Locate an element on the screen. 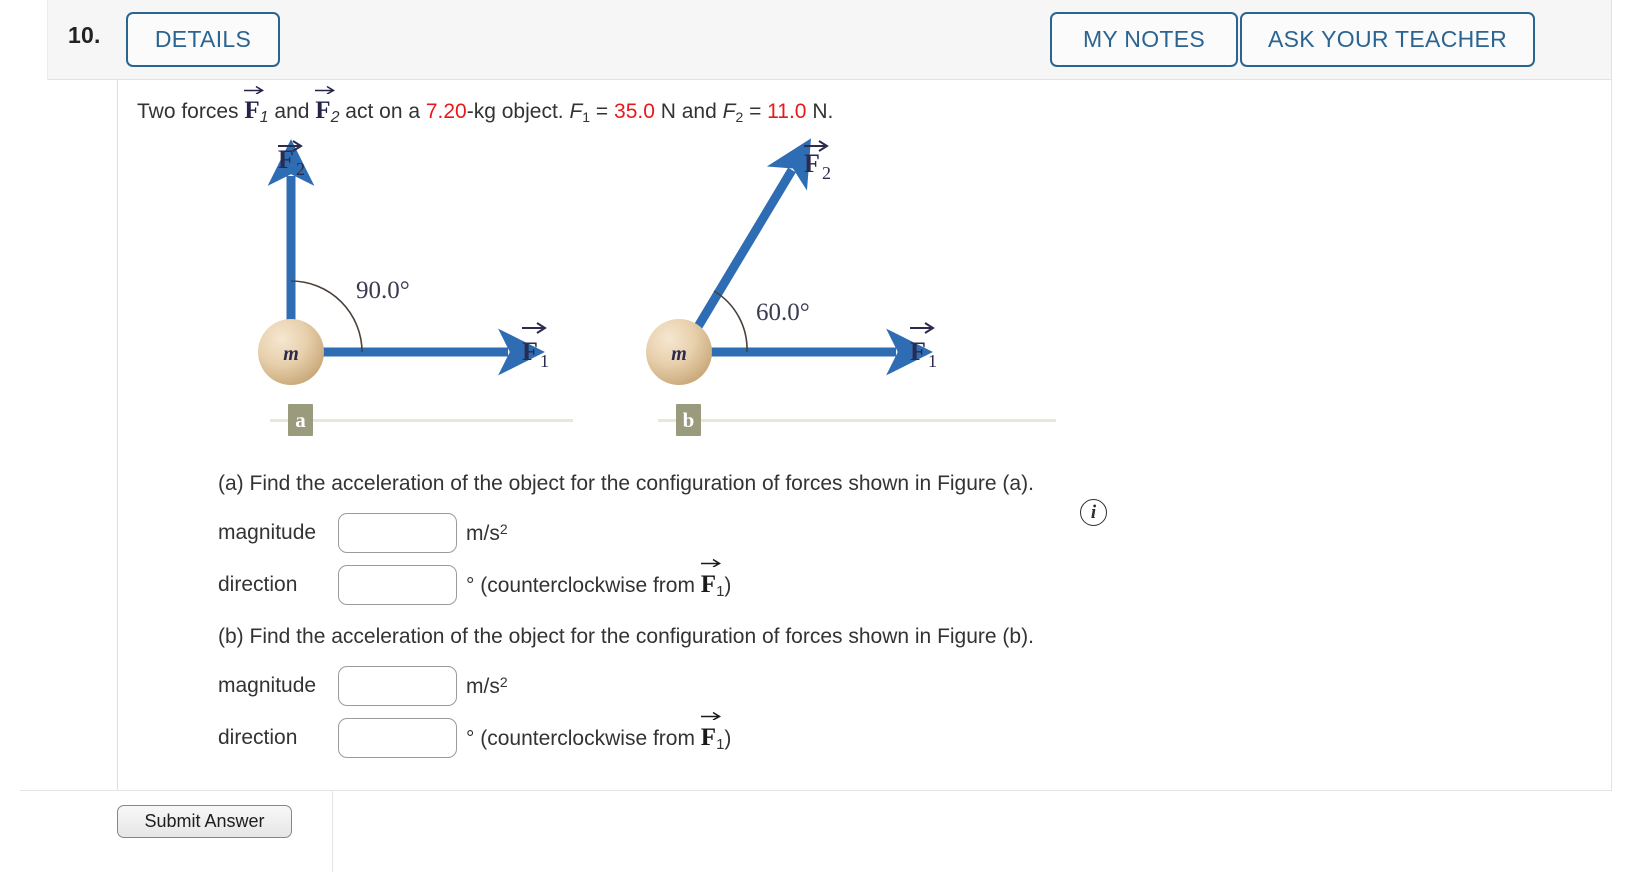  mass-value: 7.20 is located at coordinates (446, 111).